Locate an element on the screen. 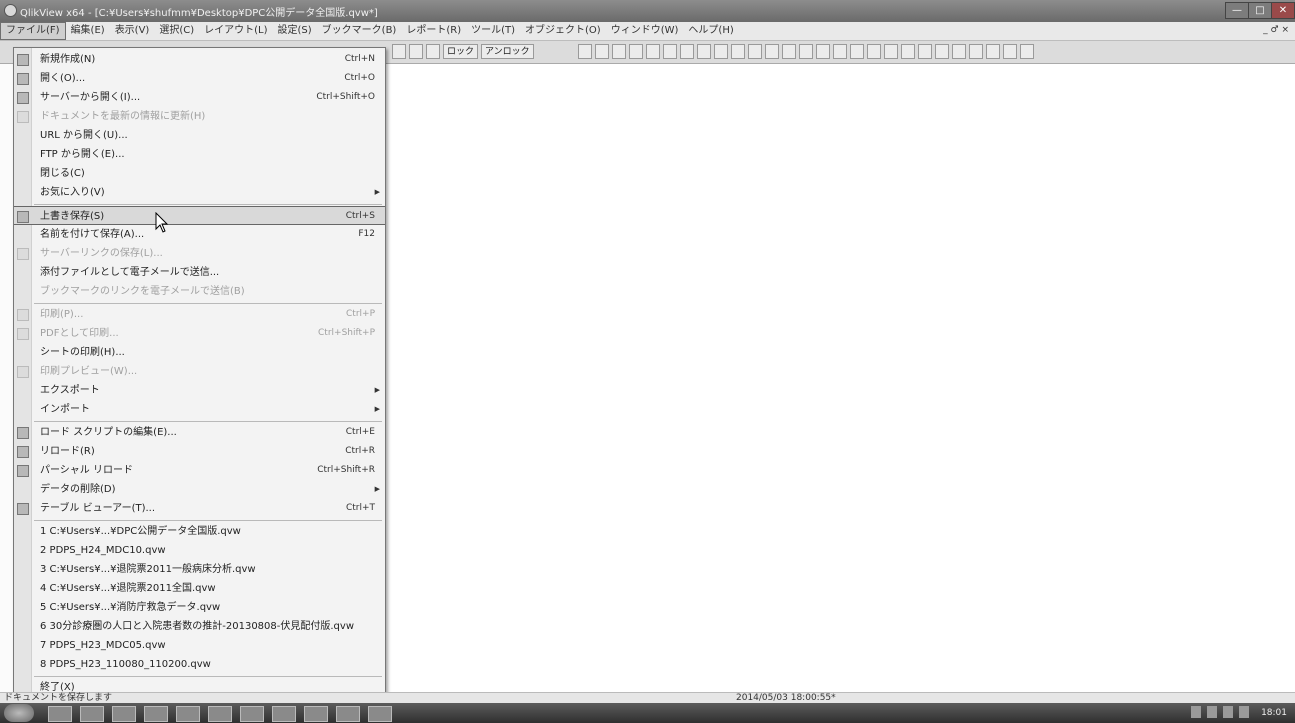 The width and height of the screenshot is (1295, 723). menu-help: ヘルプ(H) is located at coordinates (710, 31).